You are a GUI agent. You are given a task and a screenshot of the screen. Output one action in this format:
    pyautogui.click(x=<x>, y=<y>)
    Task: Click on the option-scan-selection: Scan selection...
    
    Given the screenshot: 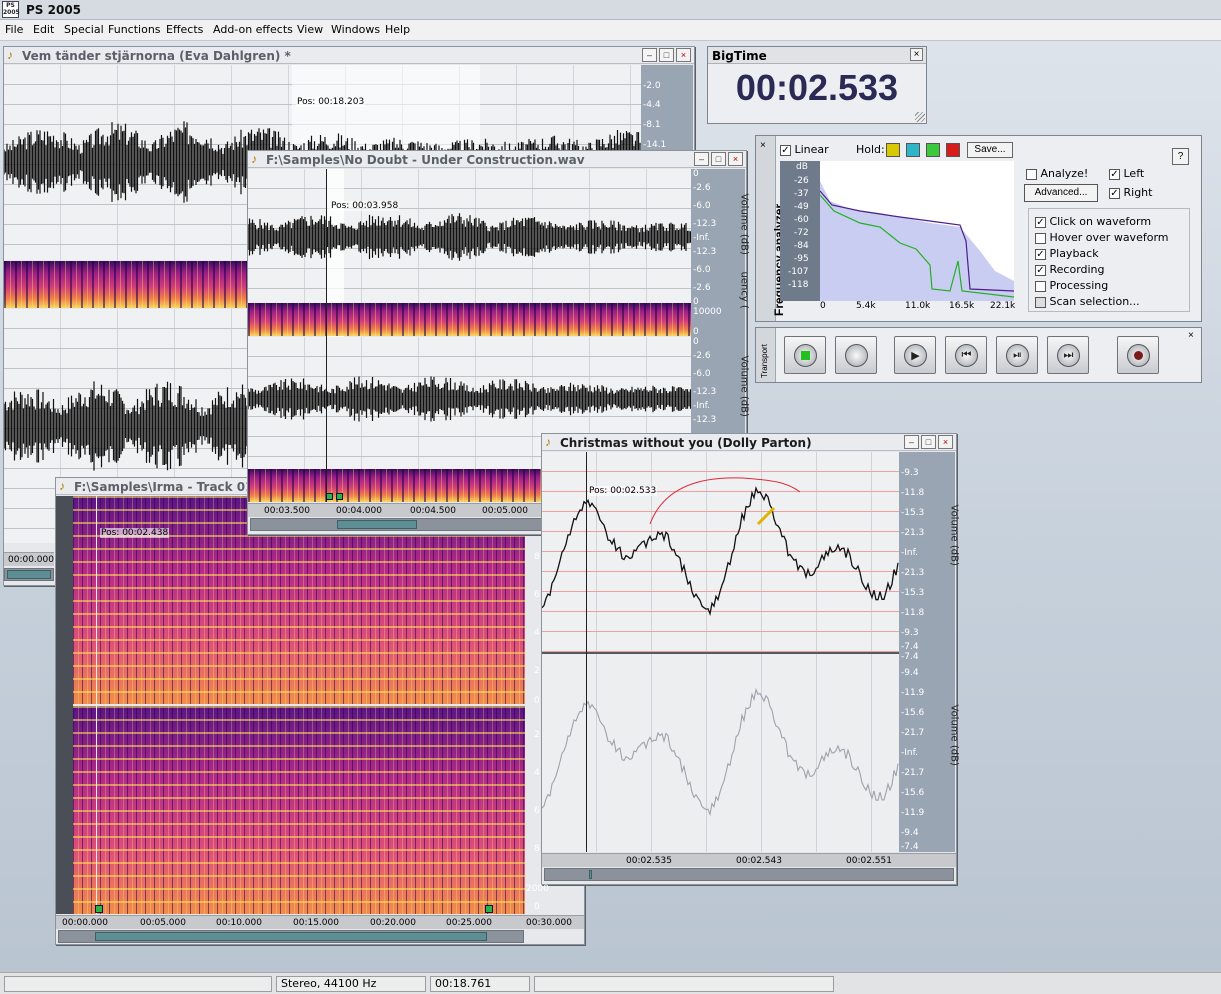 What is the action you would take?
    pyautogui.click(x=1087, y=301)
    